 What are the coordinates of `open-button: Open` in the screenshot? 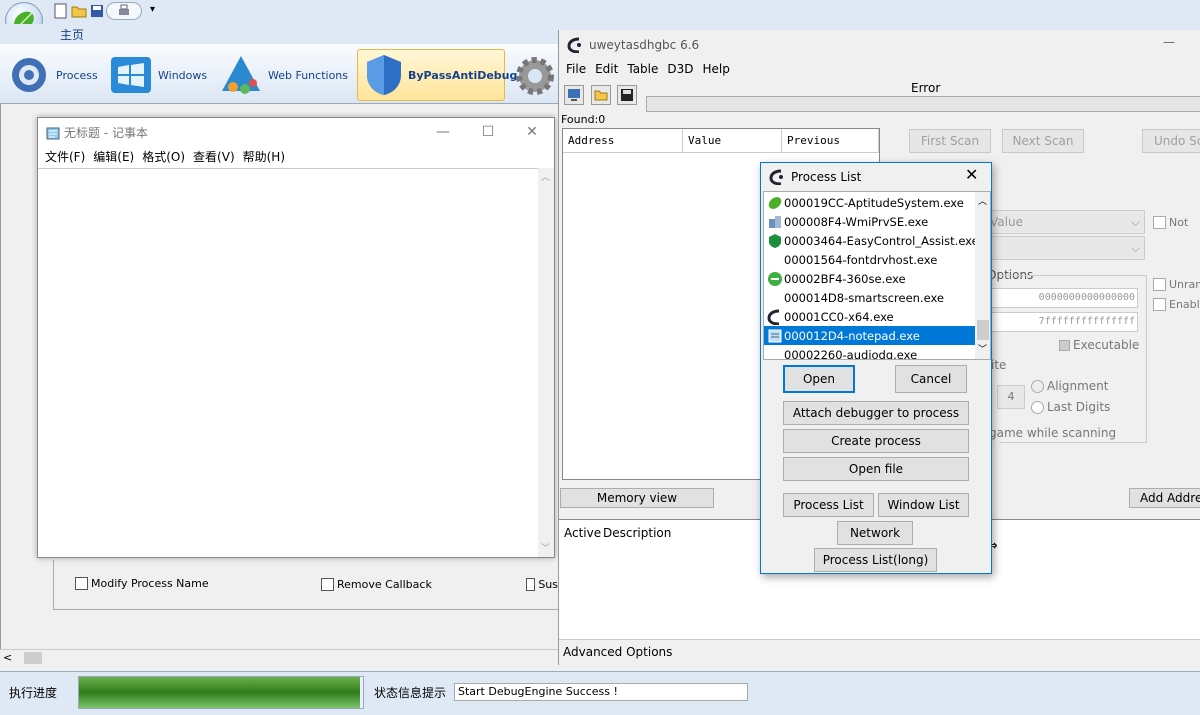 It's located at (819, 379).